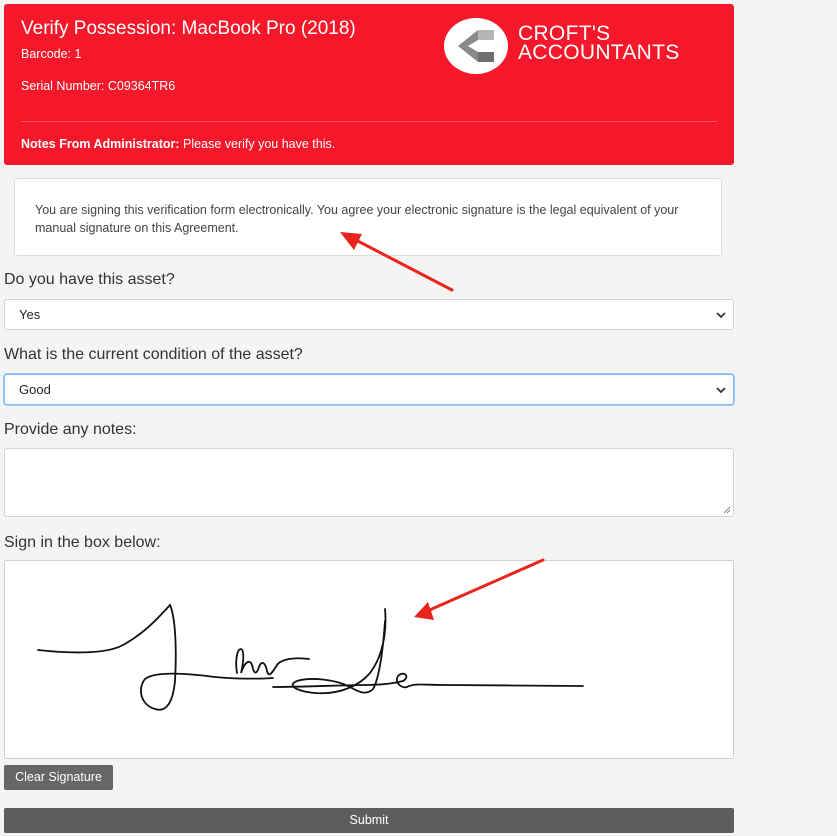 The height and width of the screenshot is (836, 837). Describe the element at coordinates (35, 389) in the screenshot. I see `asset-condition-value: Good` at that location.